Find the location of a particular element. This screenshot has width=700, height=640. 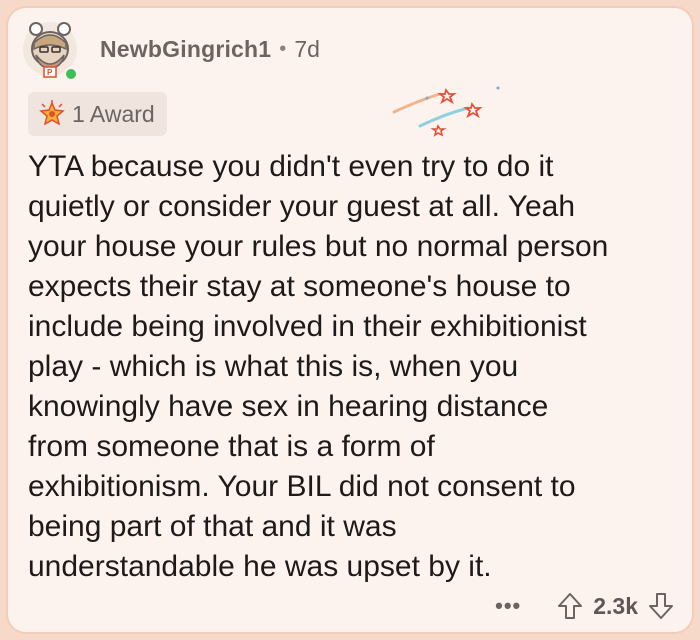

comment-line: from someone that is a form of is located at coordinates (231, 446).